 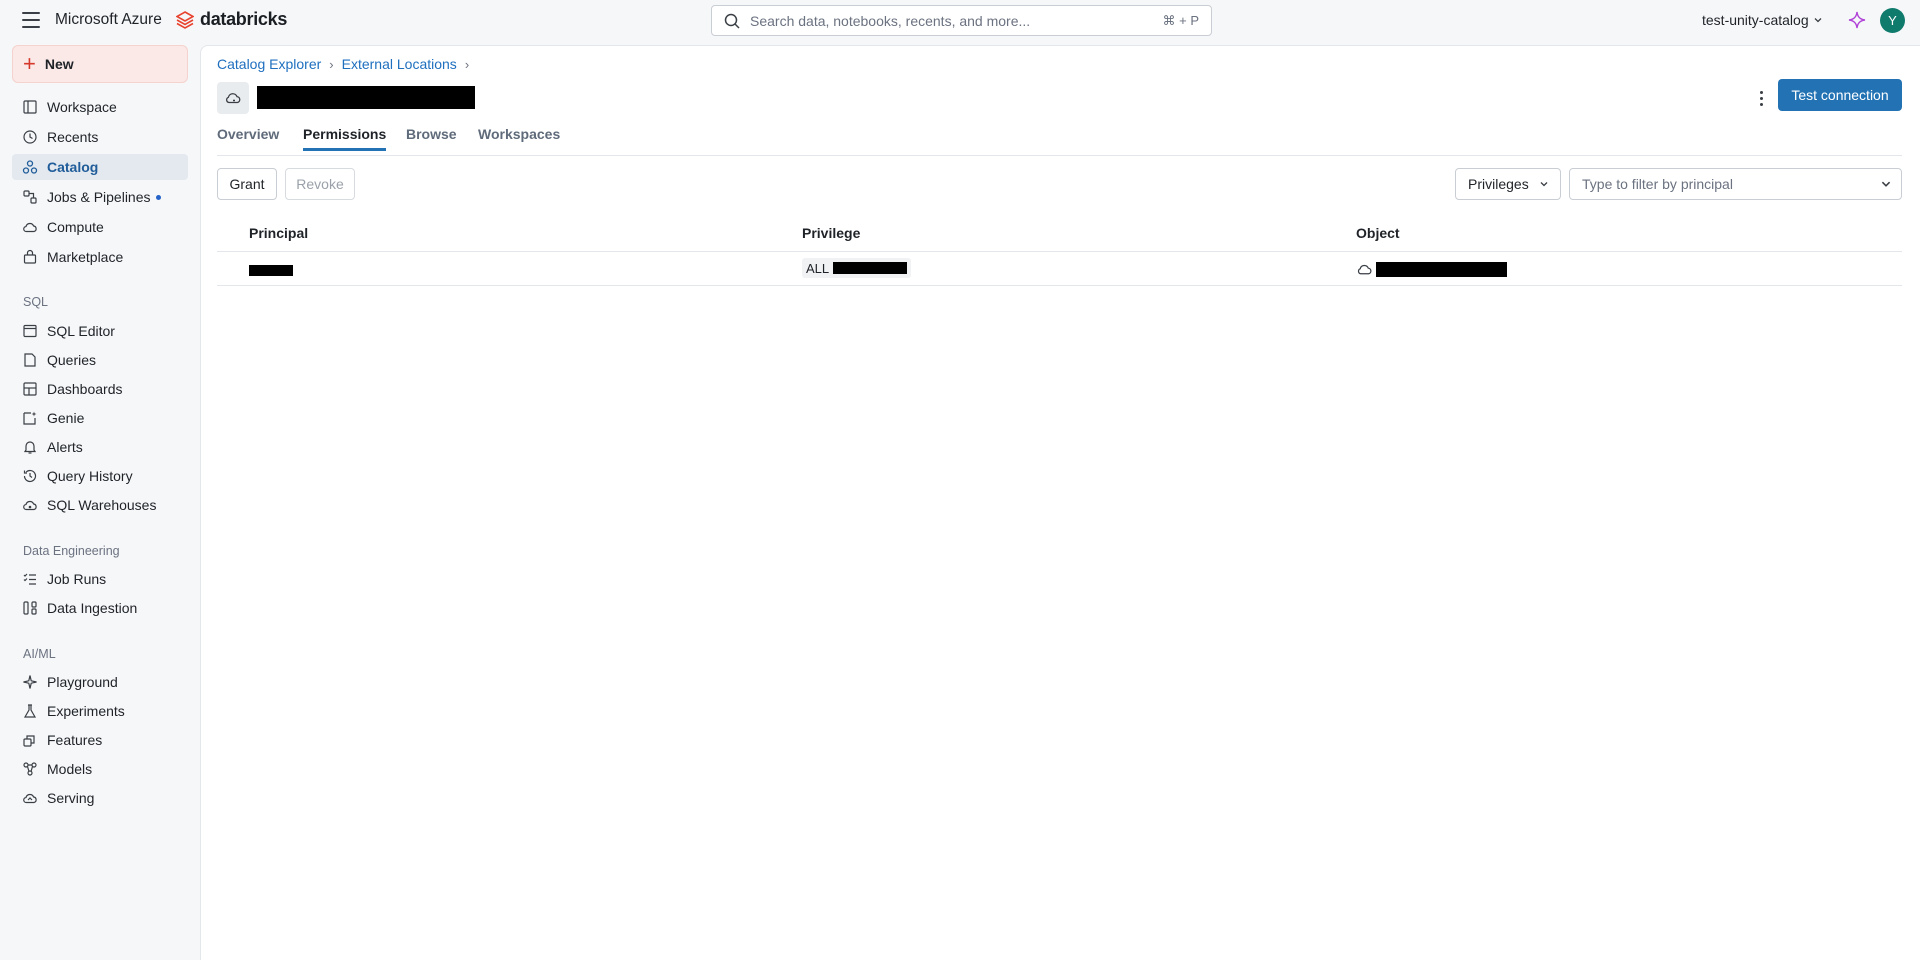 What do you see at coordinates (248, 137) in the screenshot?
I see `tab-overview: Overview` at bounding box center [248, 137].